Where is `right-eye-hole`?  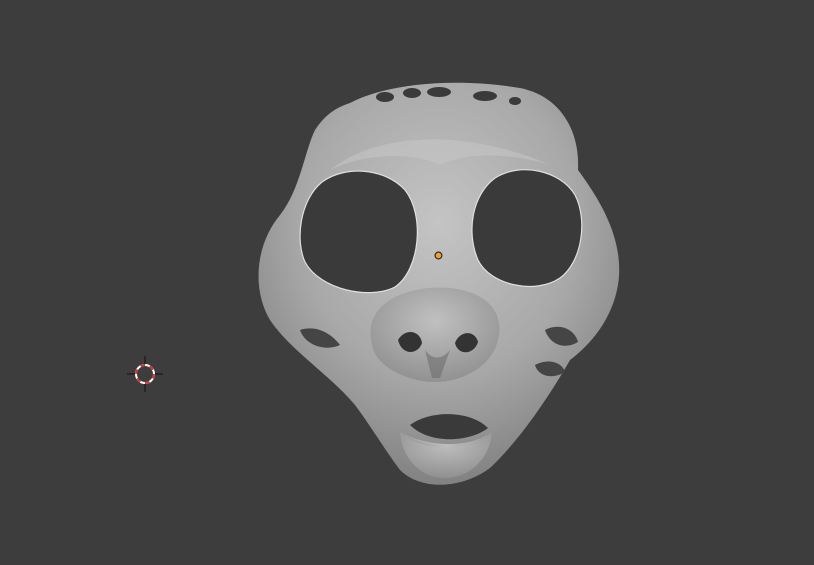 right-eye-hole is located at coordinates (527, 228).